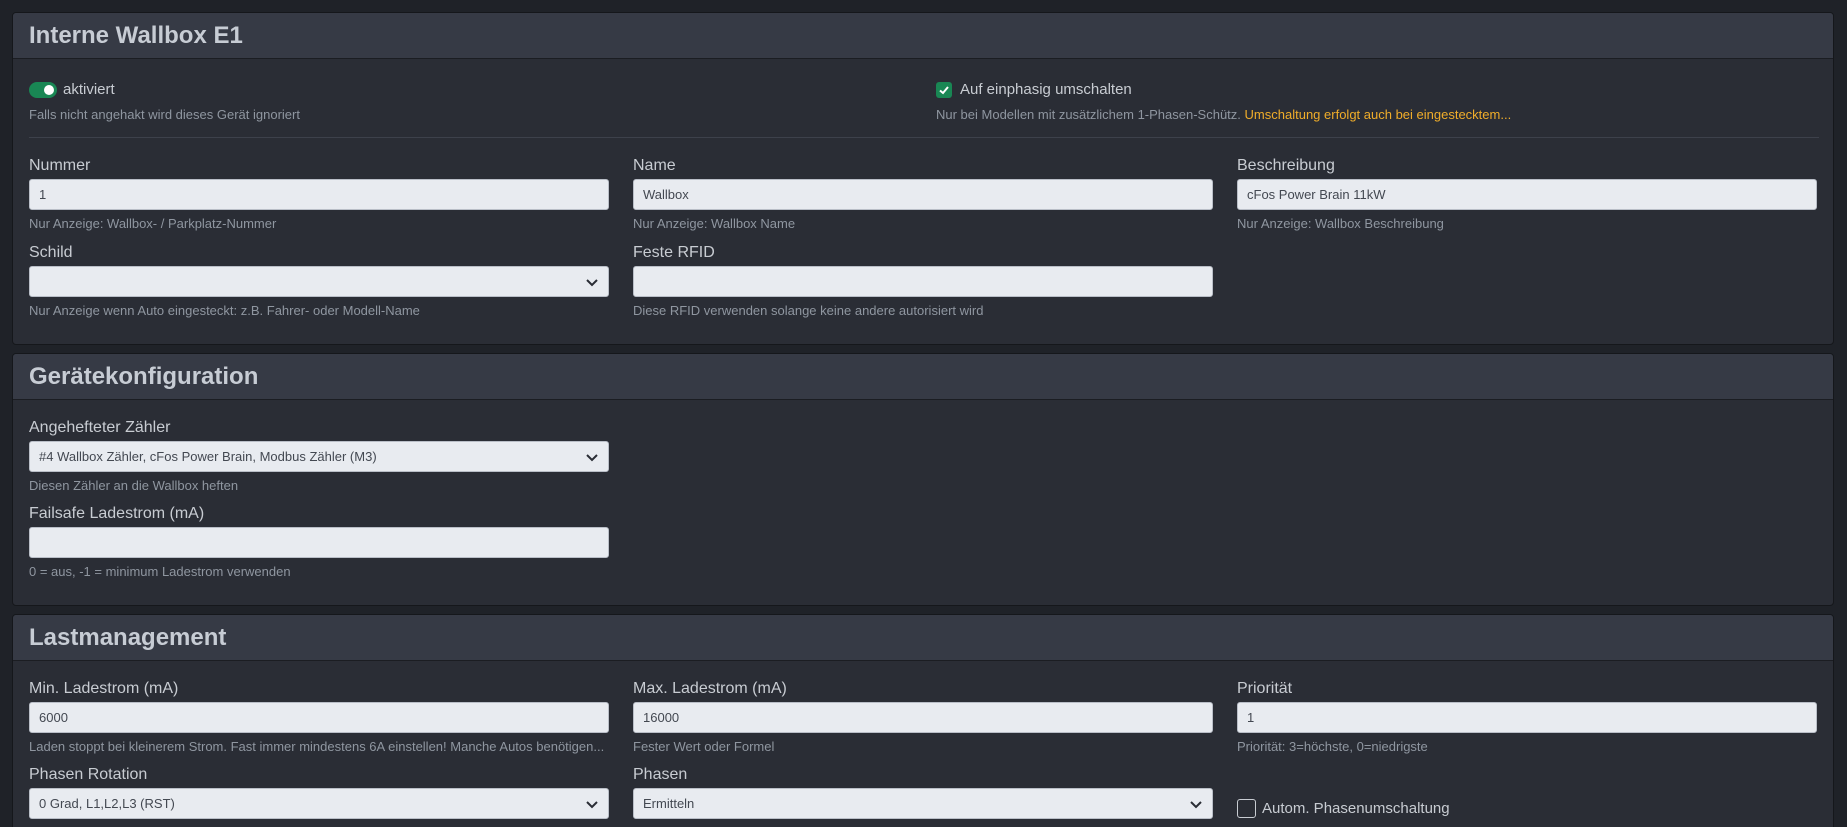 Image resolution: width=1847 pixels, height=827 pixels. Describe the element at coordinates (710, 688) in the screenshot. I see `max-label: Max. Ladestrom (mA)` at that location.